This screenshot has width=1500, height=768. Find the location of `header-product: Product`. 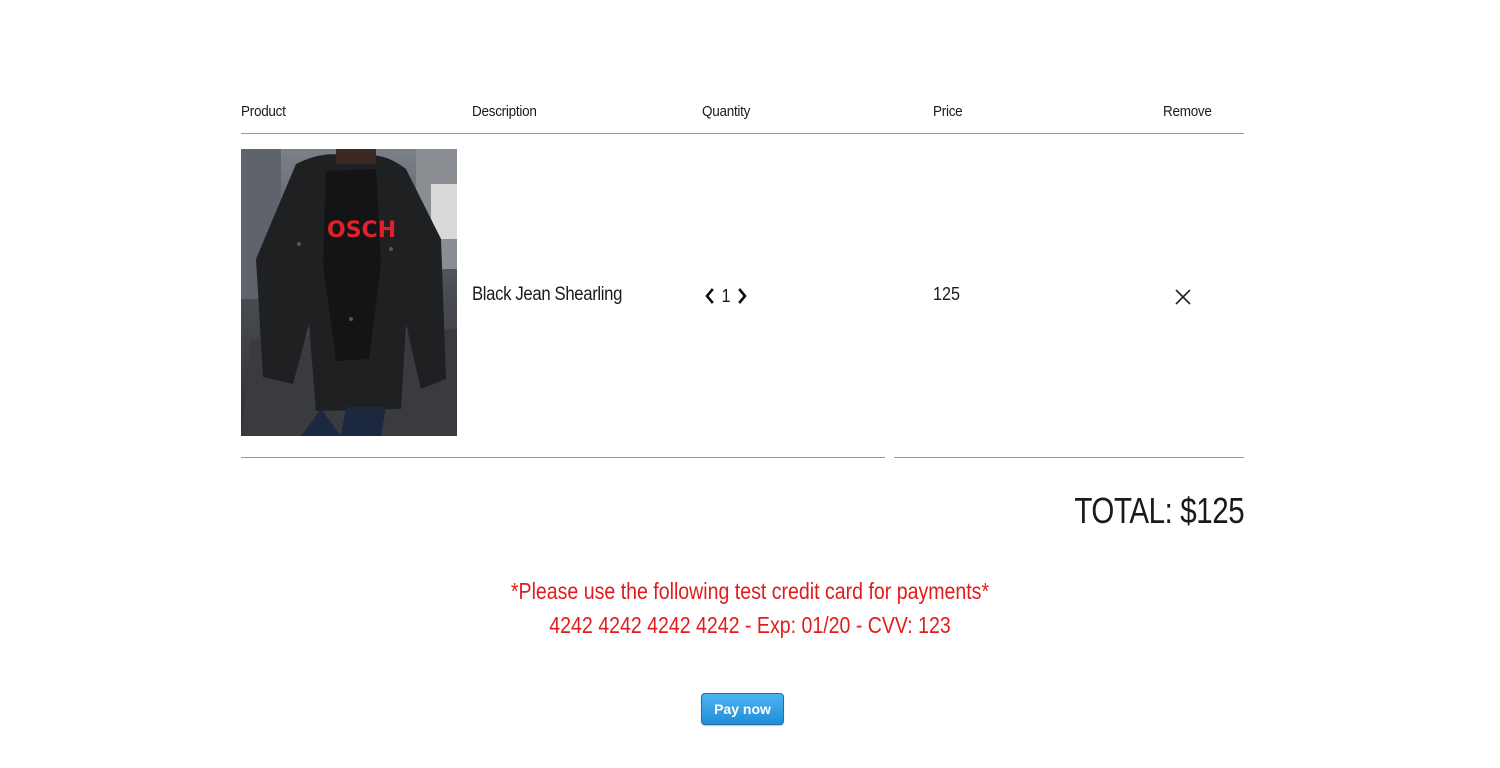

header-product: Product is located at coordinates (263, 111).